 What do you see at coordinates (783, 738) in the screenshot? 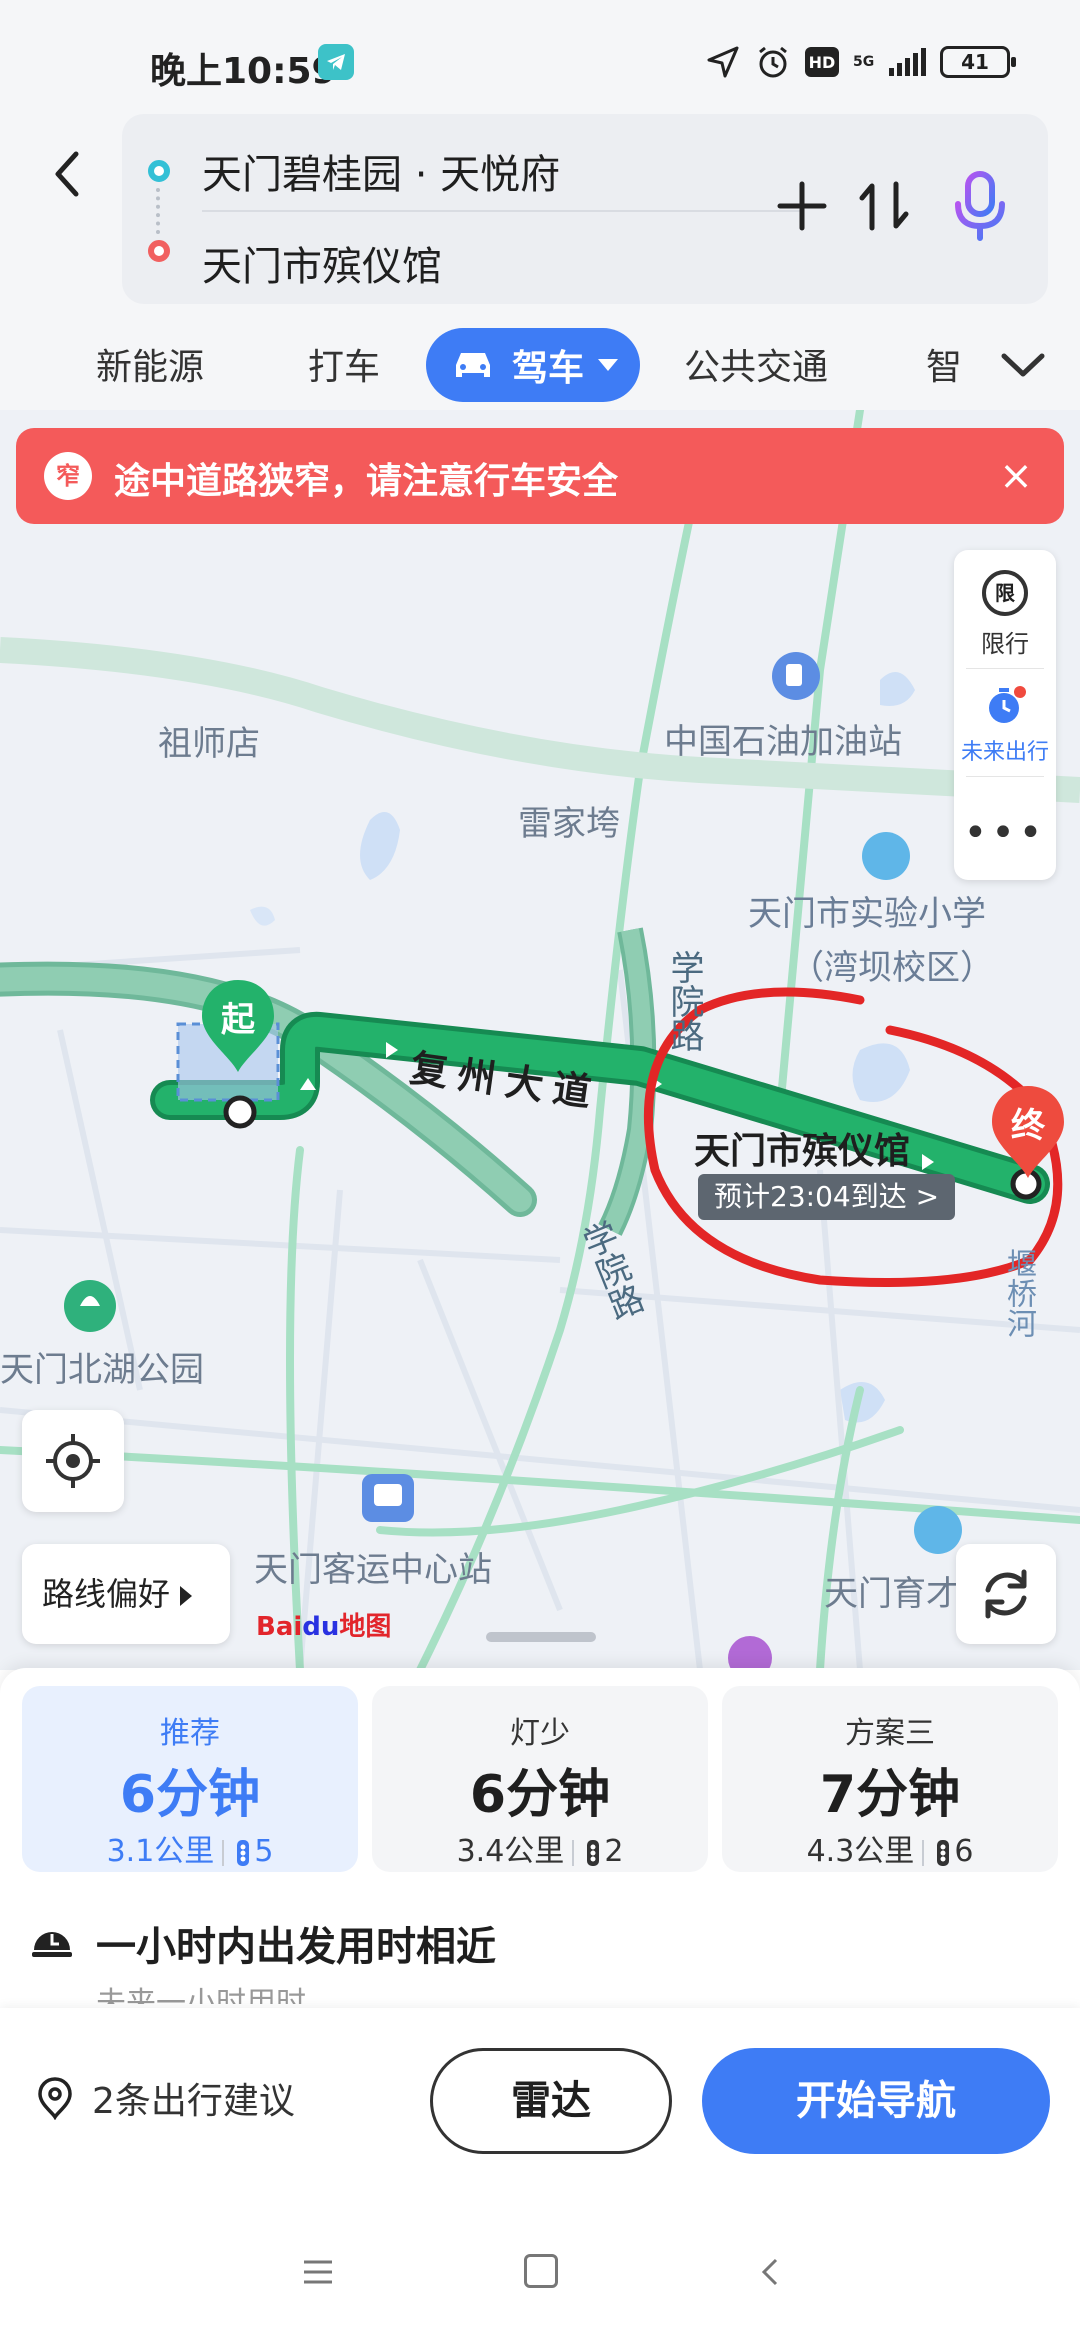
I see `poi-gas-station: 中国石油加油站` at bounding box center [783, 738].